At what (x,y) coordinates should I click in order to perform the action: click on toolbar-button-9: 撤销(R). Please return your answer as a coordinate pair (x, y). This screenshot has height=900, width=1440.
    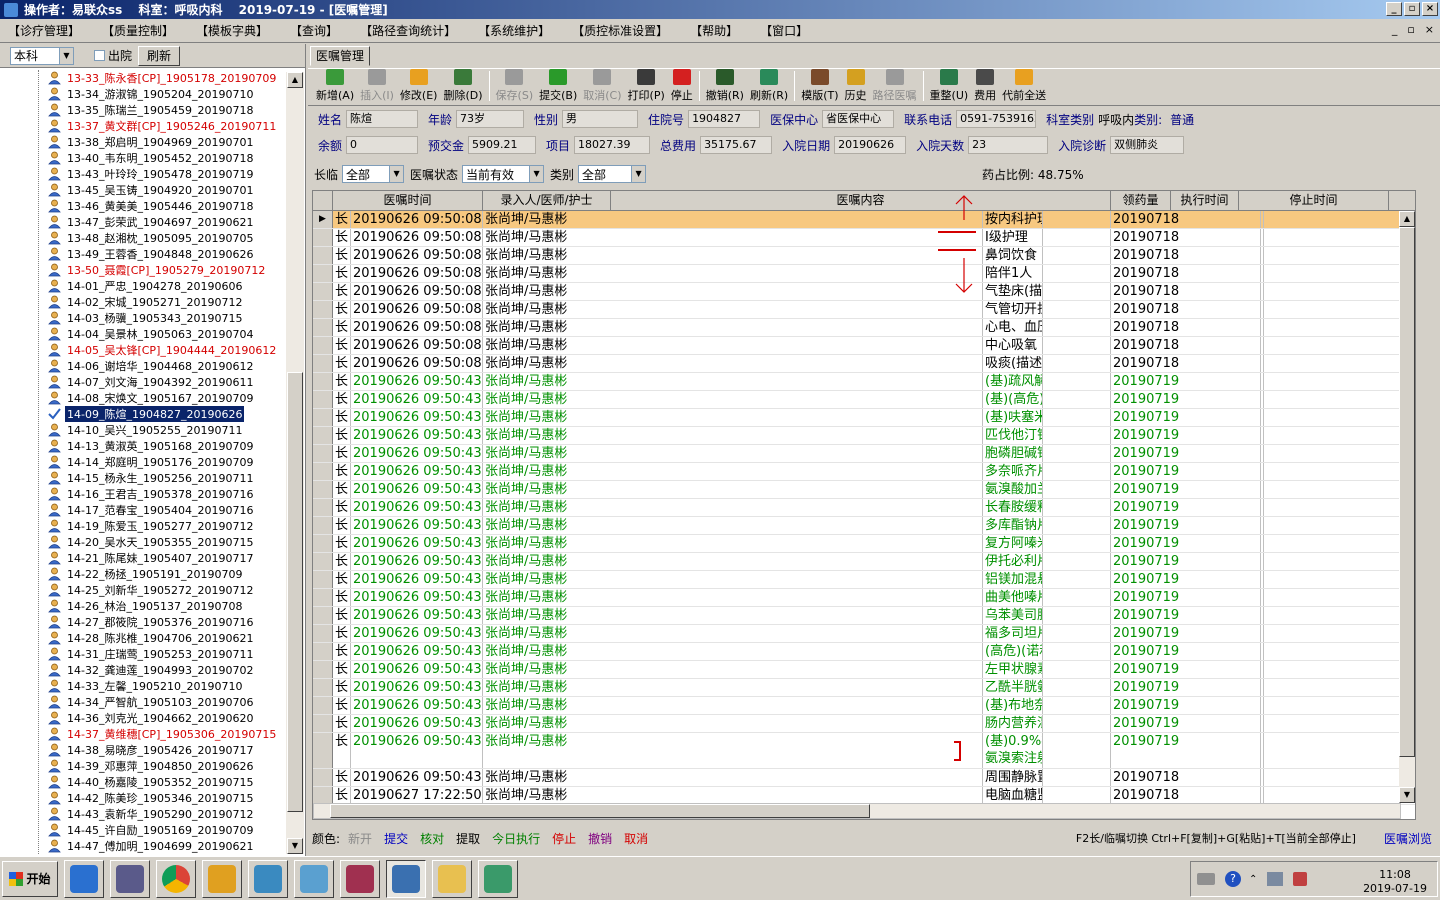
    Looking at the image, I should click on (725, 87).